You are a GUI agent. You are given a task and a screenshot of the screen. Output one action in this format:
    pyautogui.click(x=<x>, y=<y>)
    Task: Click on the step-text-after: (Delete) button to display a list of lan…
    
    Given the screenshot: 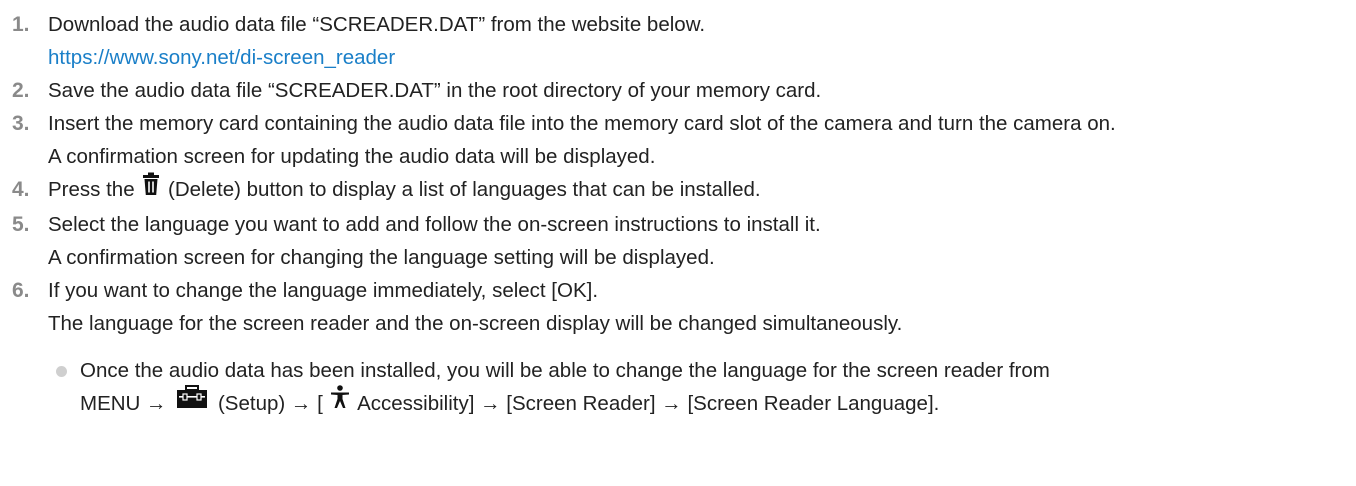 What is the action you would take?
    pyautogui.click(x=464, y=189)
    